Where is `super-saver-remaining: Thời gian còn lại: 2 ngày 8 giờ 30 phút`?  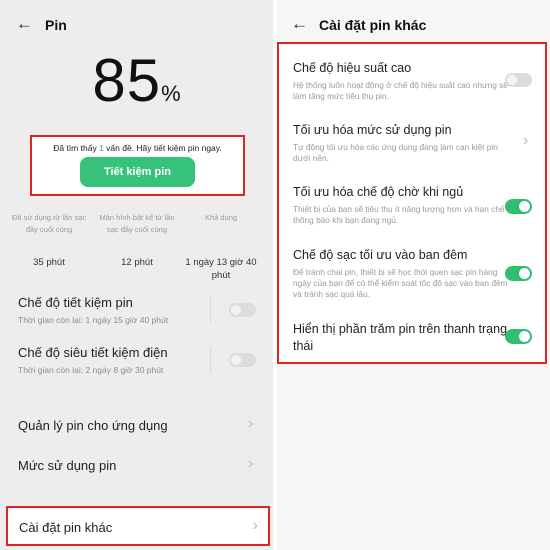 super-saver-remaining: Thời gian còn lại: 2 ngày 8 giờ 30 phút is located at coordinates (91, 370).